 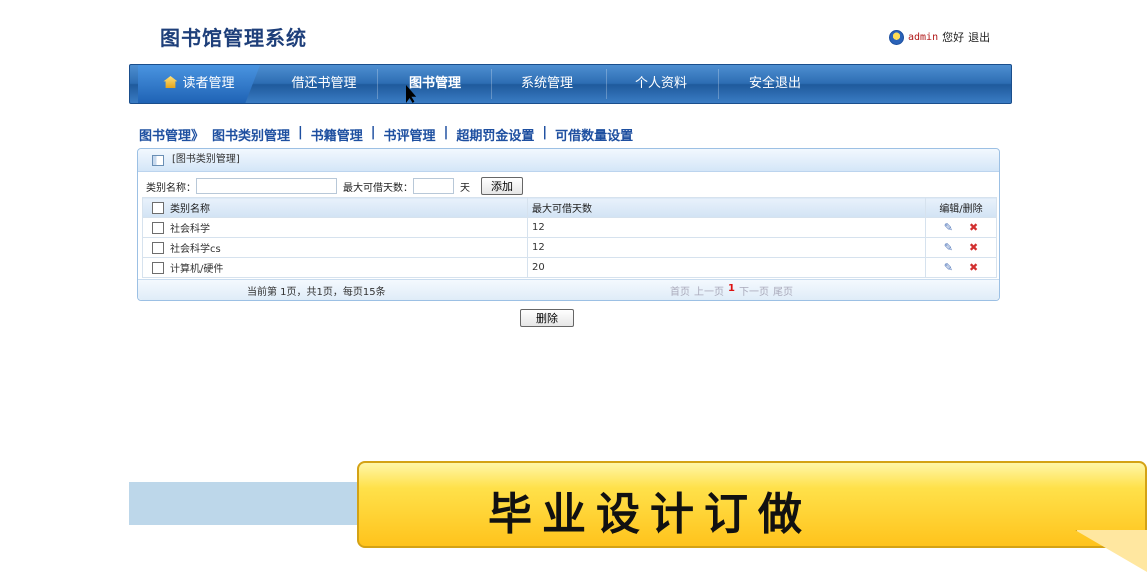 What do you see at coordinates (266, 186) in the screenshot?
I see `category-name-input` at bounding box center [266, 186].